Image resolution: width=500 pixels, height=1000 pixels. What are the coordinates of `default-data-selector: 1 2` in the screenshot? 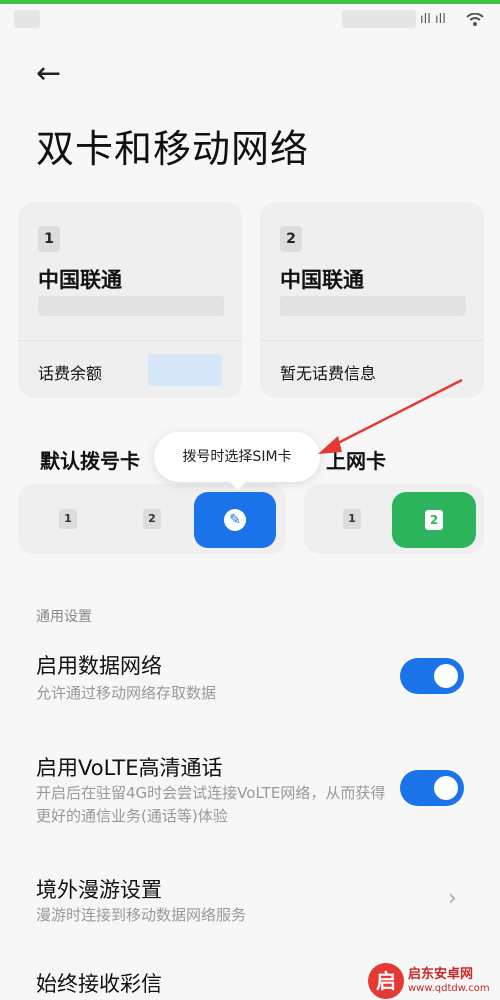 It's located at (394, 519).